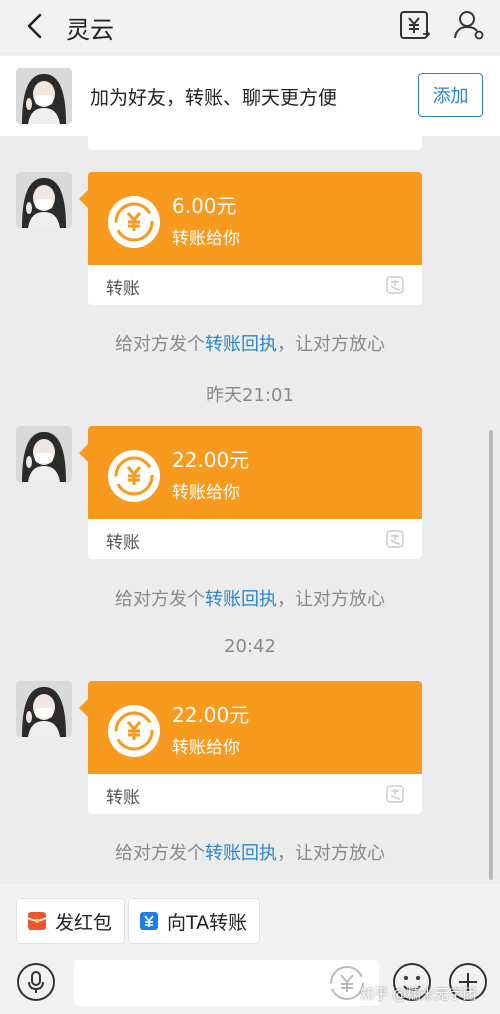 The height and width of the screenshot is (1014, 500). Describe the element at coordinates (250, 646) in the screenshot. I see `timestamp: 20:42` at that location.